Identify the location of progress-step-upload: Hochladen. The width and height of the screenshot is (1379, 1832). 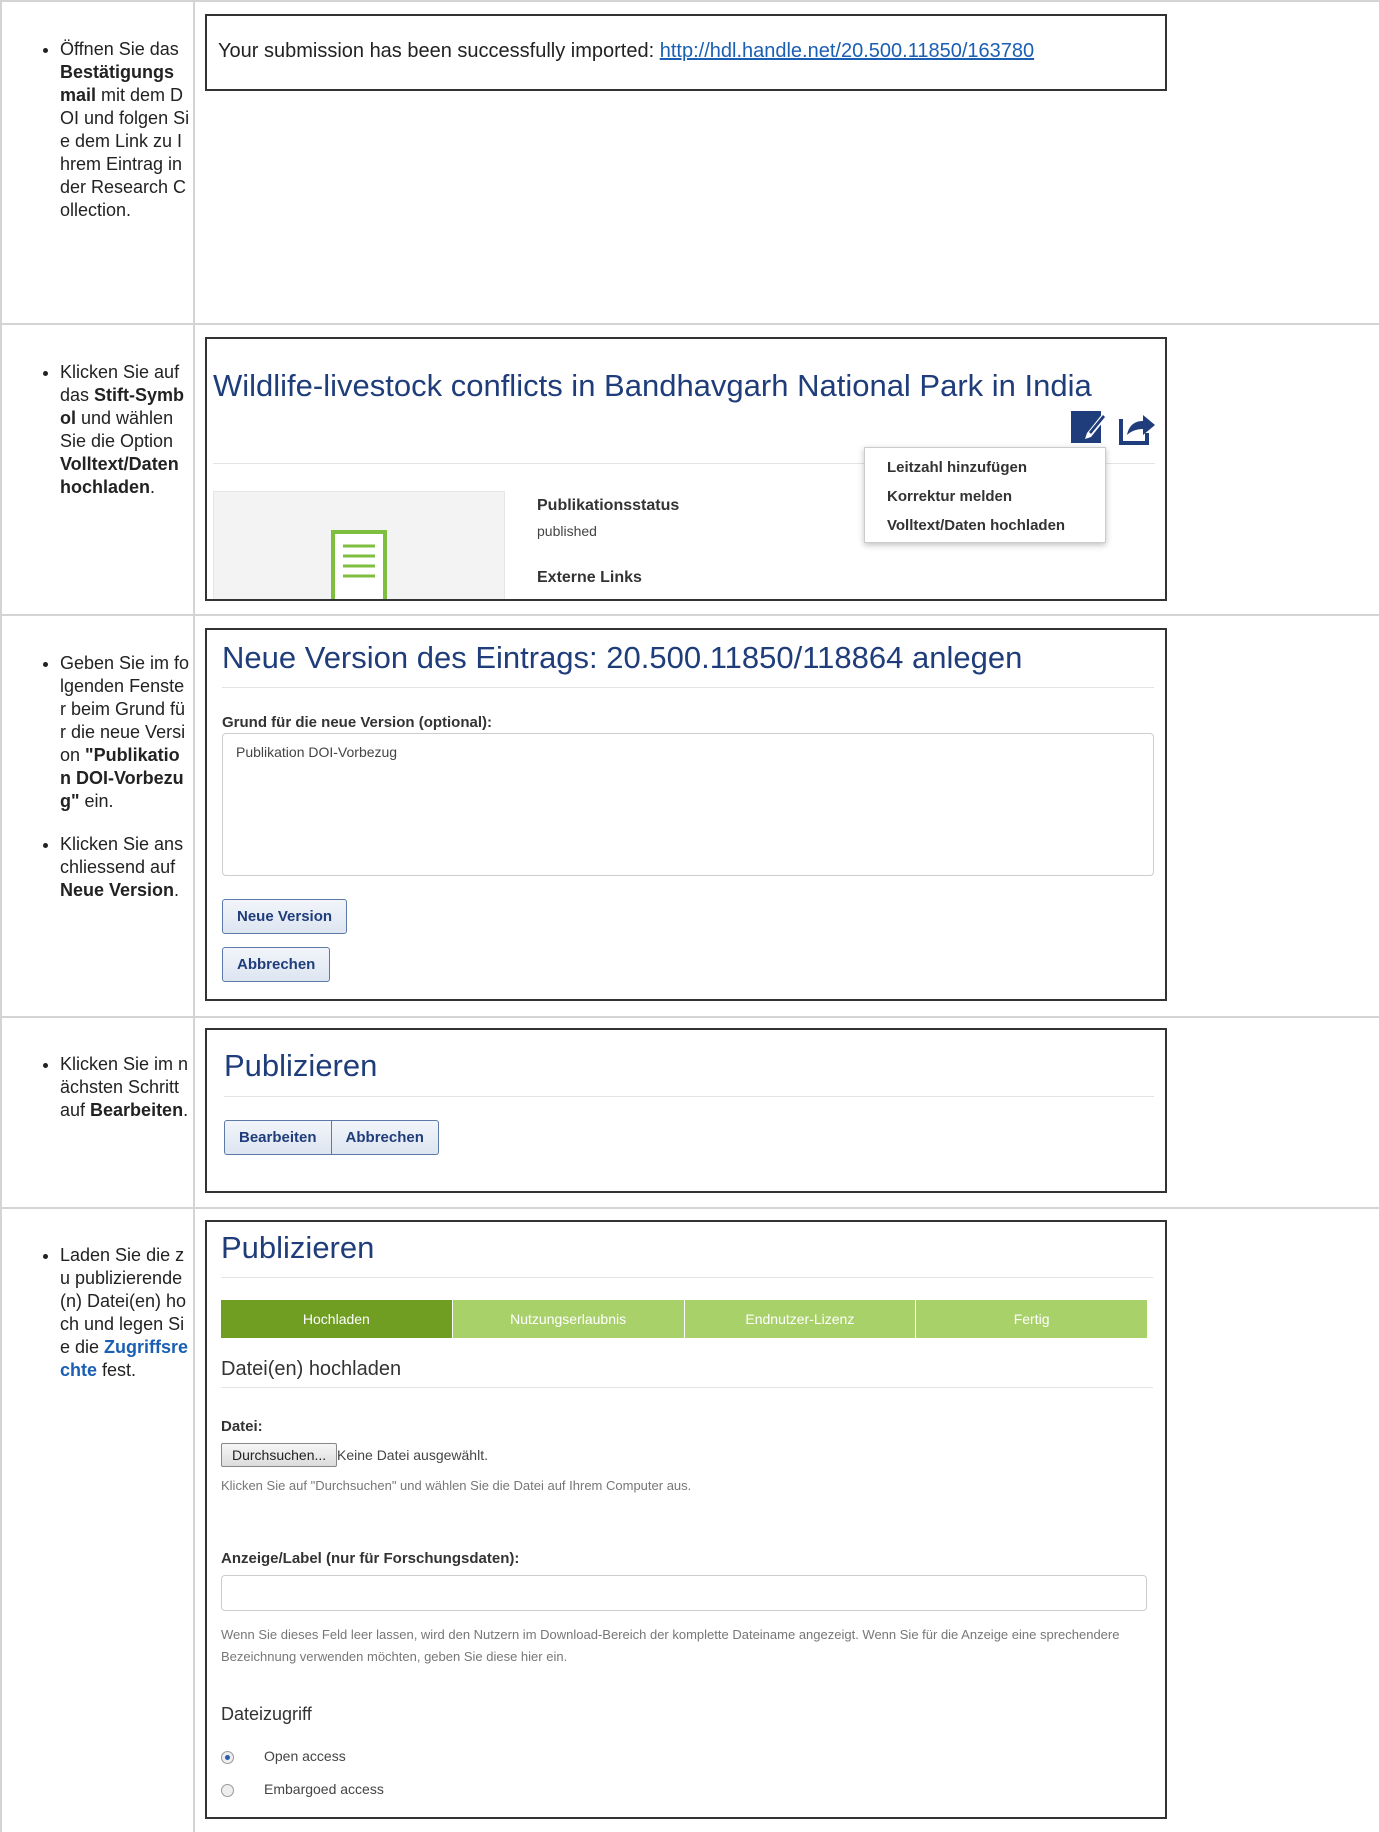
(336, 1319).